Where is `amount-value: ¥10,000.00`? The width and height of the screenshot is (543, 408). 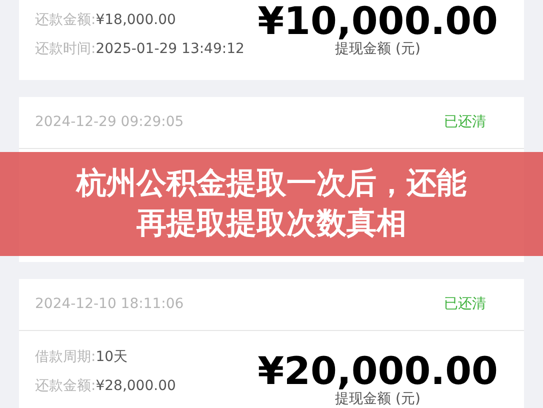 amount-value: ¥10,000.00 is located at coordinates (378, 21).